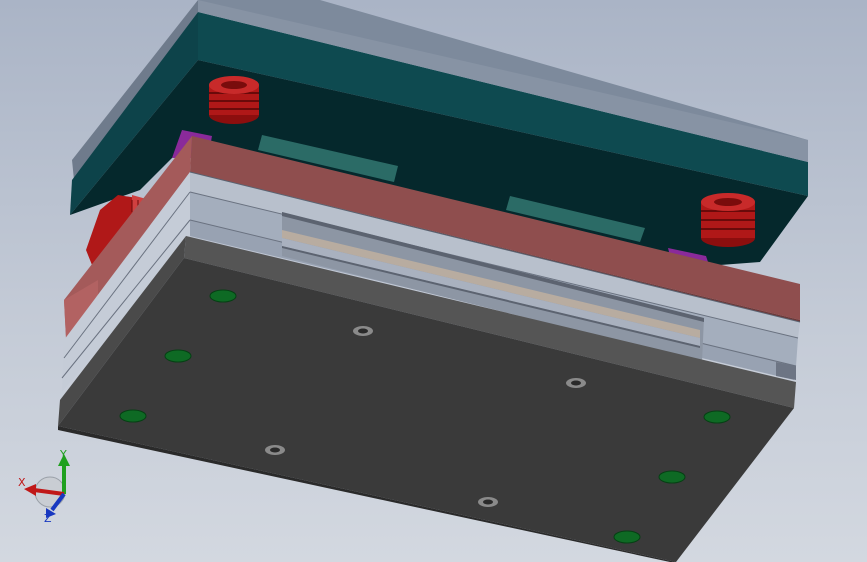 This screenshot has height=562, width=867. What do you see at coordinates (30, 490) in the screenshot?
I see `x-axis-arrow` at bounding box center [30, 490].